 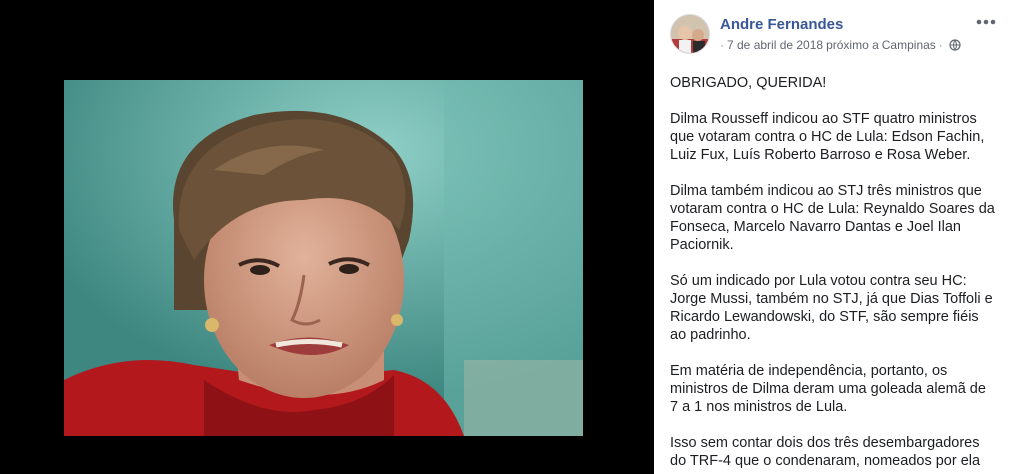 What do you see at coordinates (909, 45) in the screenshot?
I see `location-link: Campinas` at bounding box center [909, 45].